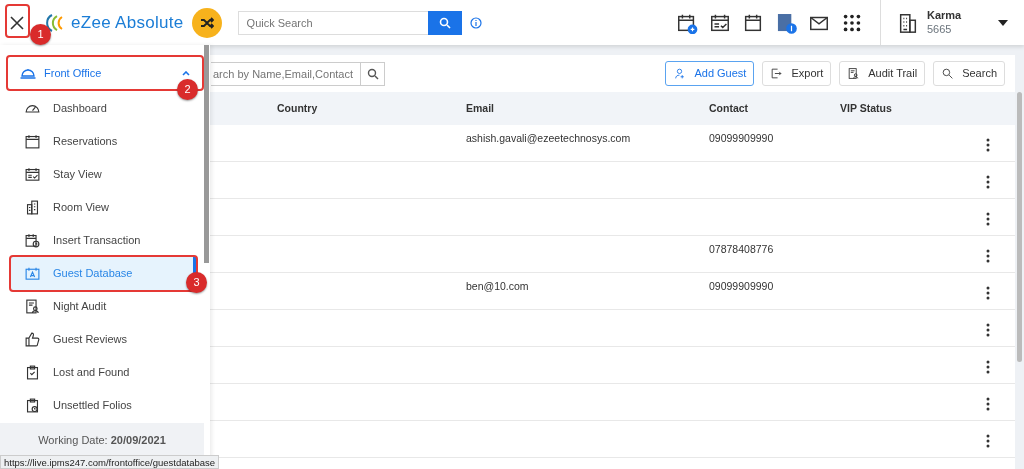 Image resolution: width=1024 pixels, height=469 pixels. I want to click on add-button: Add Guest, so click(710, 73).